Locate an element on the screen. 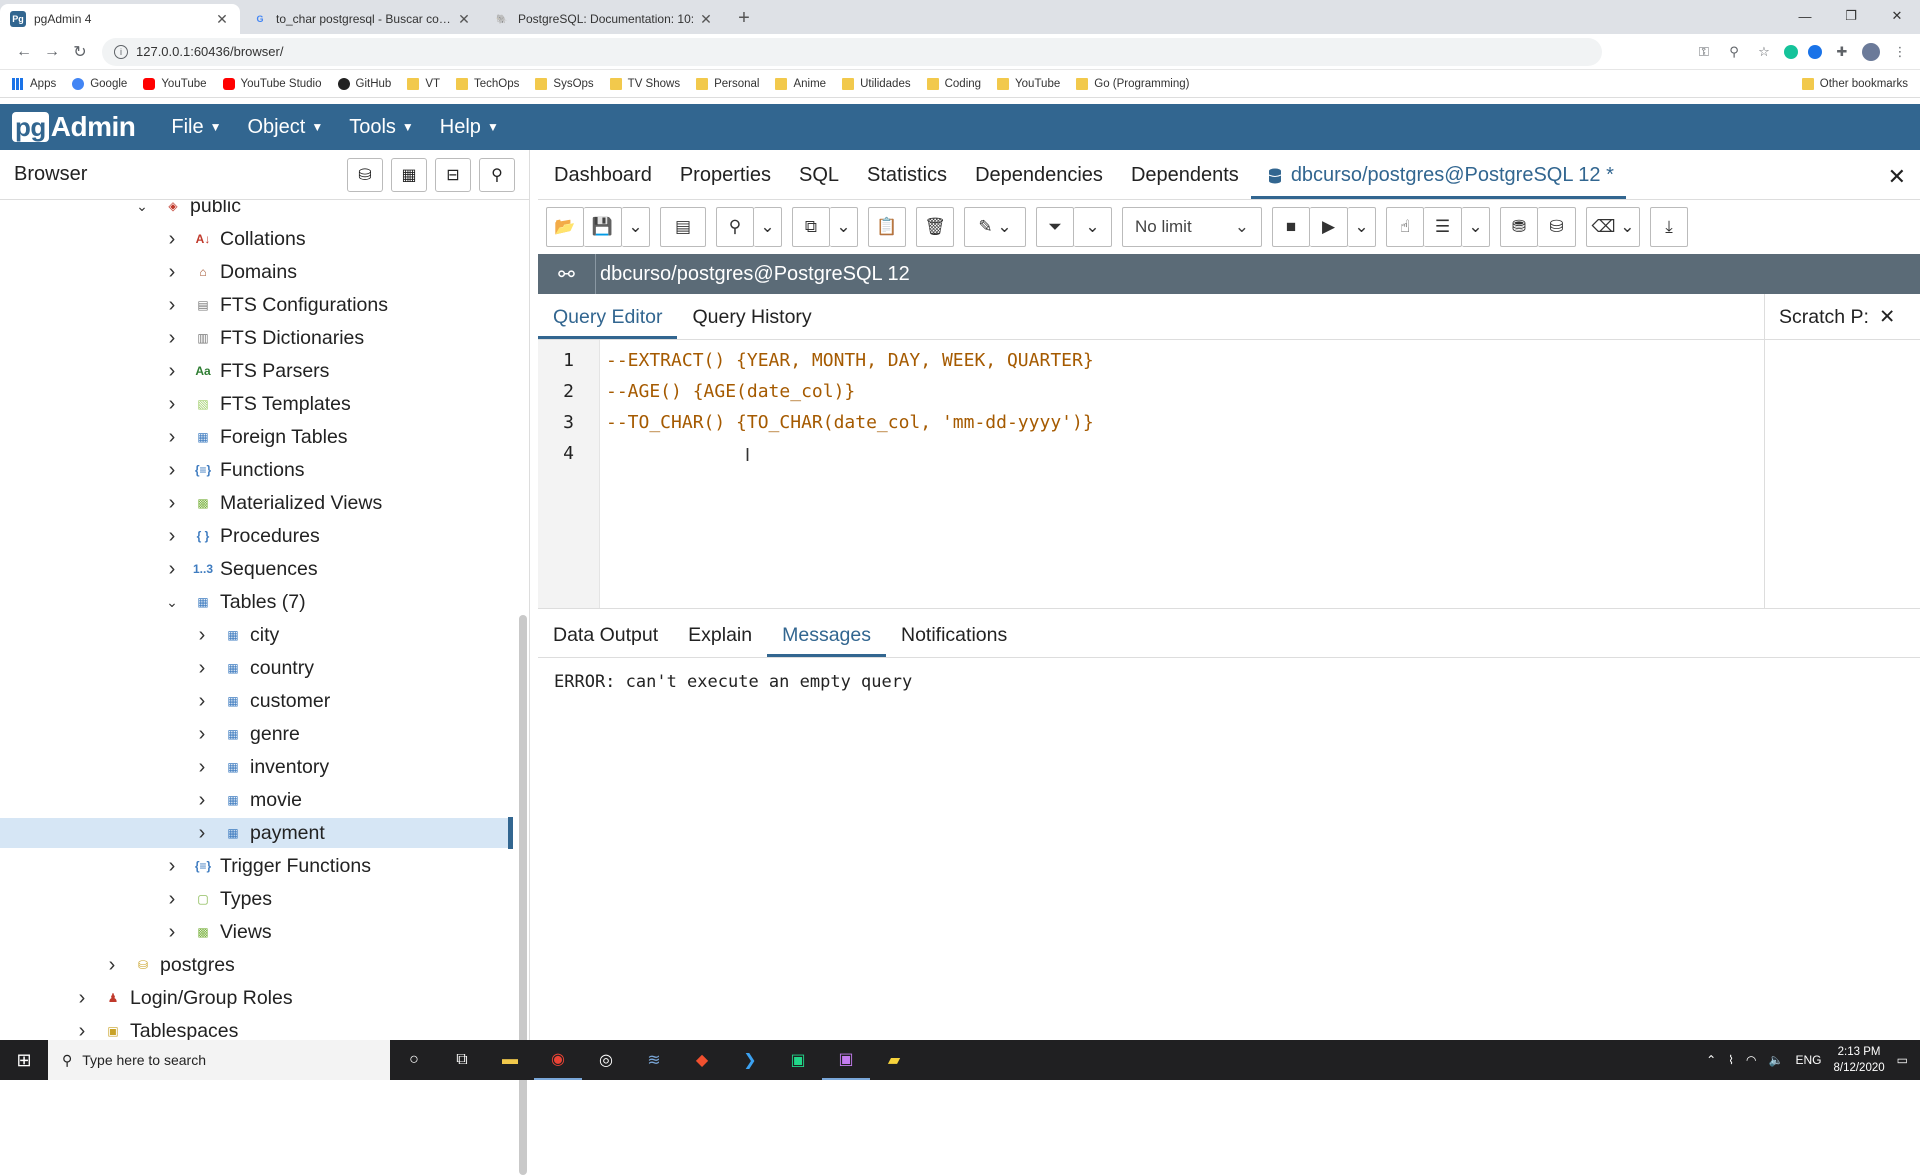 Image resolution: width=1920 pixels, height=1175 pixels. bookmark-utilidades: Utilidades is located at coordinates (876, 83).